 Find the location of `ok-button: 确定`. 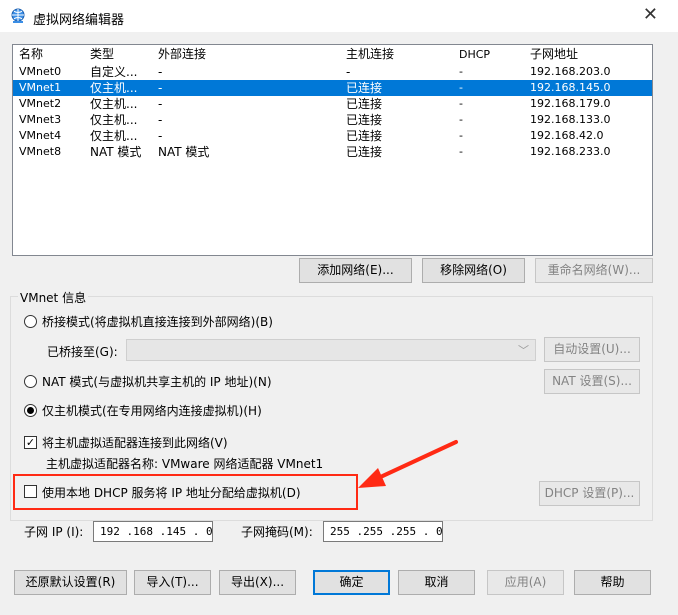

ok-button: 确定 is located at coordinates (351, 582).